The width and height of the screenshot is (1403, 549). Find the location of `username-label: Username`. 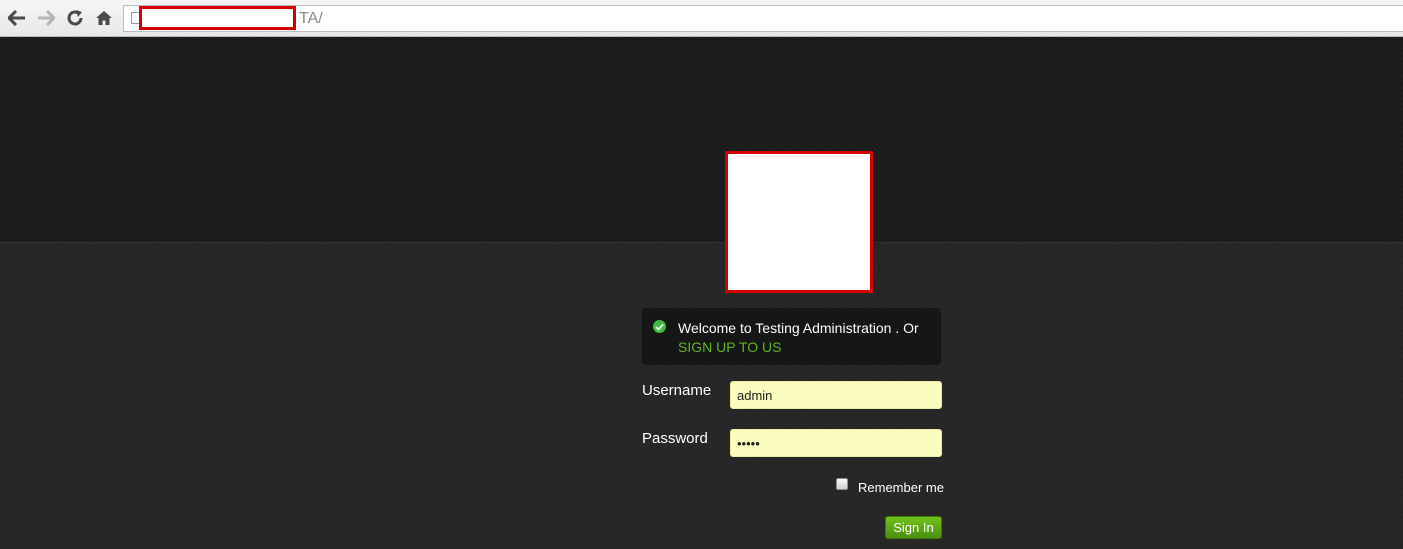

username-label: Username is located at coordinates (677, 390).